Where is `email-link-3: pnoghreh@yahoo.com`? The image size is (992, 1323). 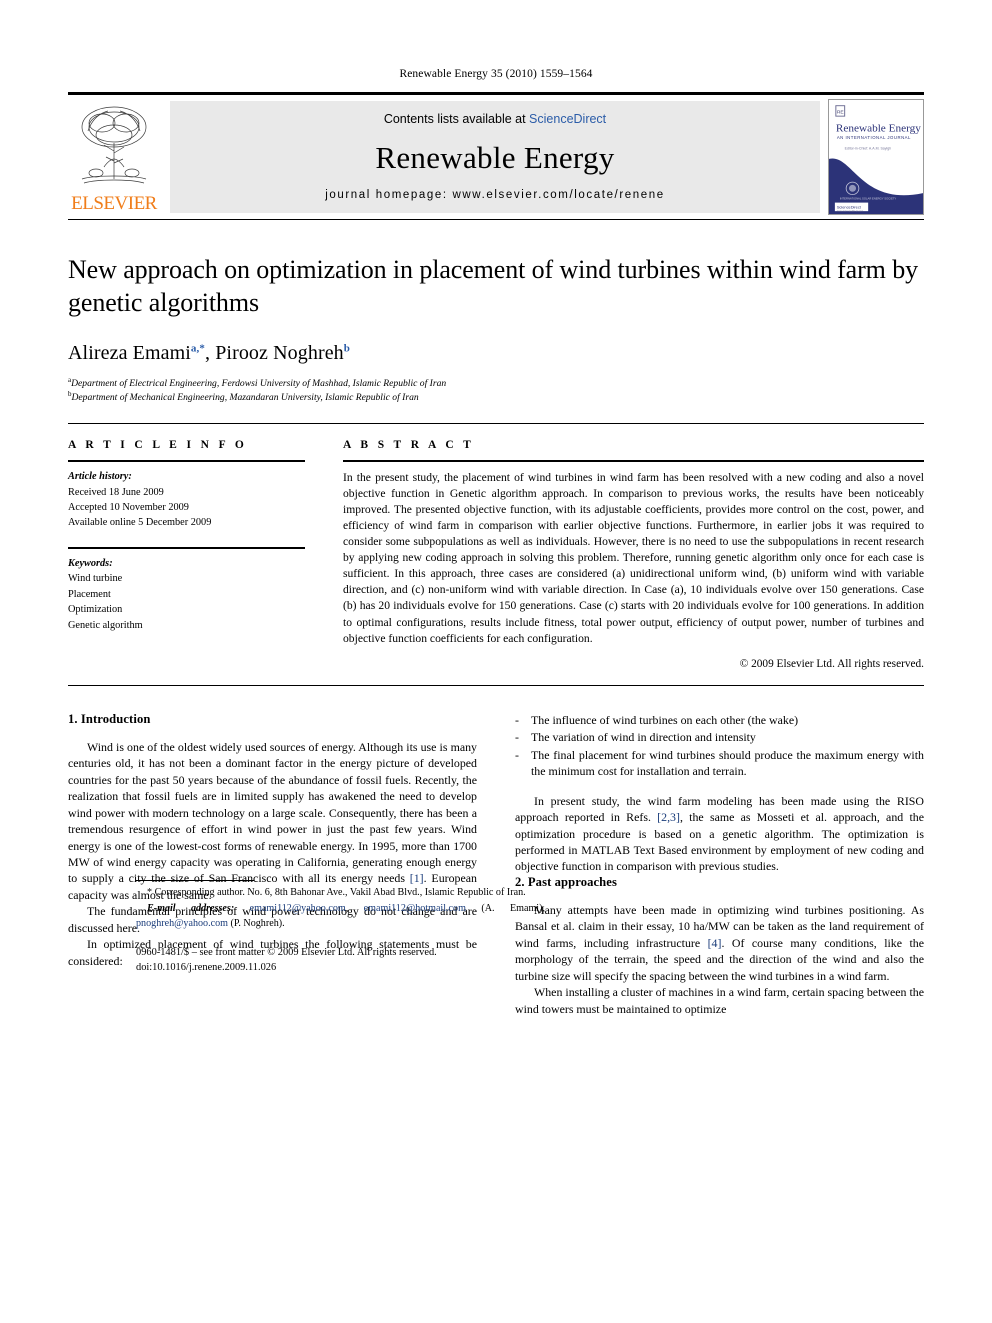 email-link-3: pnoghreh@yahoo.com is located at coordinates (182, 923).